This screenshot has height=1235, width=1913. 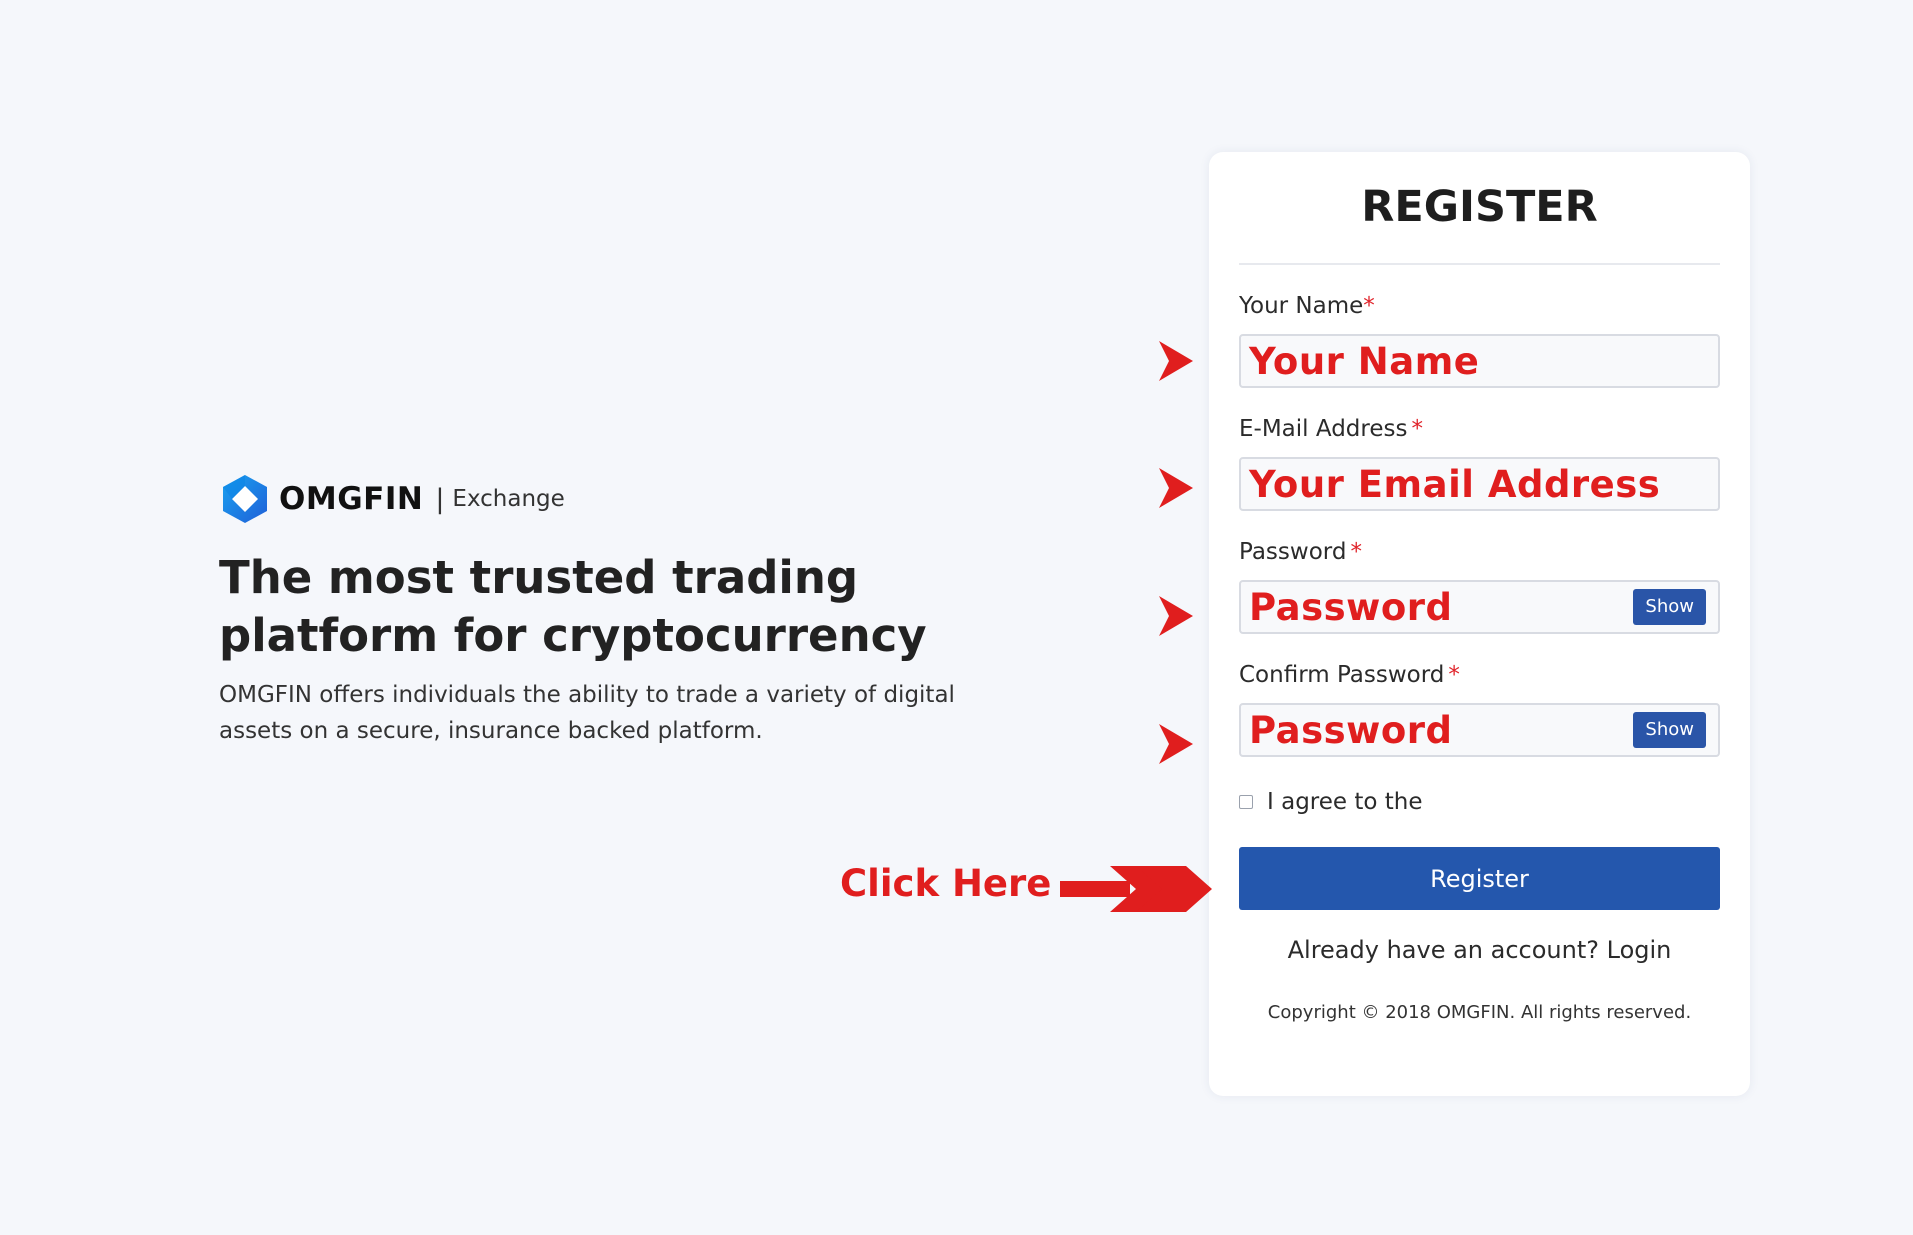 I want to click on confirm-password-label: Confirm Password *, so click(x=1479, y=675).